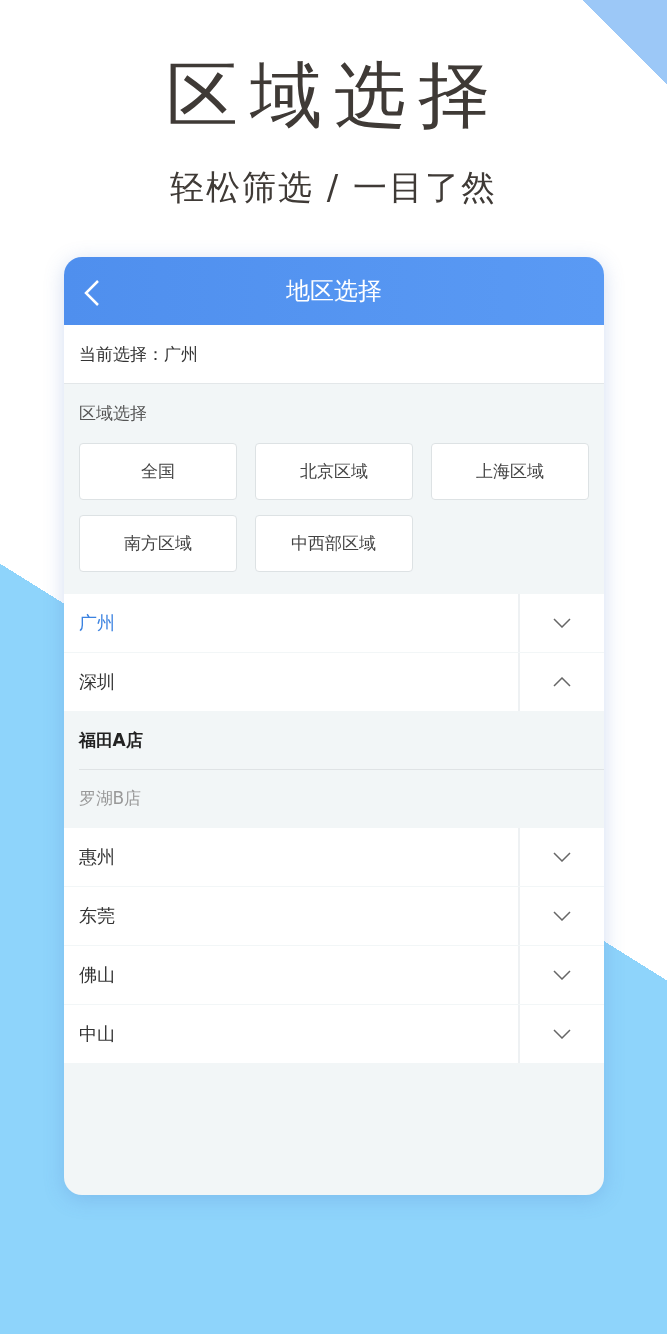 The image size is (667, 1334). What do you see at coordinates (333, 472) in the screenshot?
I see `region-option: 北京区域` at bounding box center [333, 472].